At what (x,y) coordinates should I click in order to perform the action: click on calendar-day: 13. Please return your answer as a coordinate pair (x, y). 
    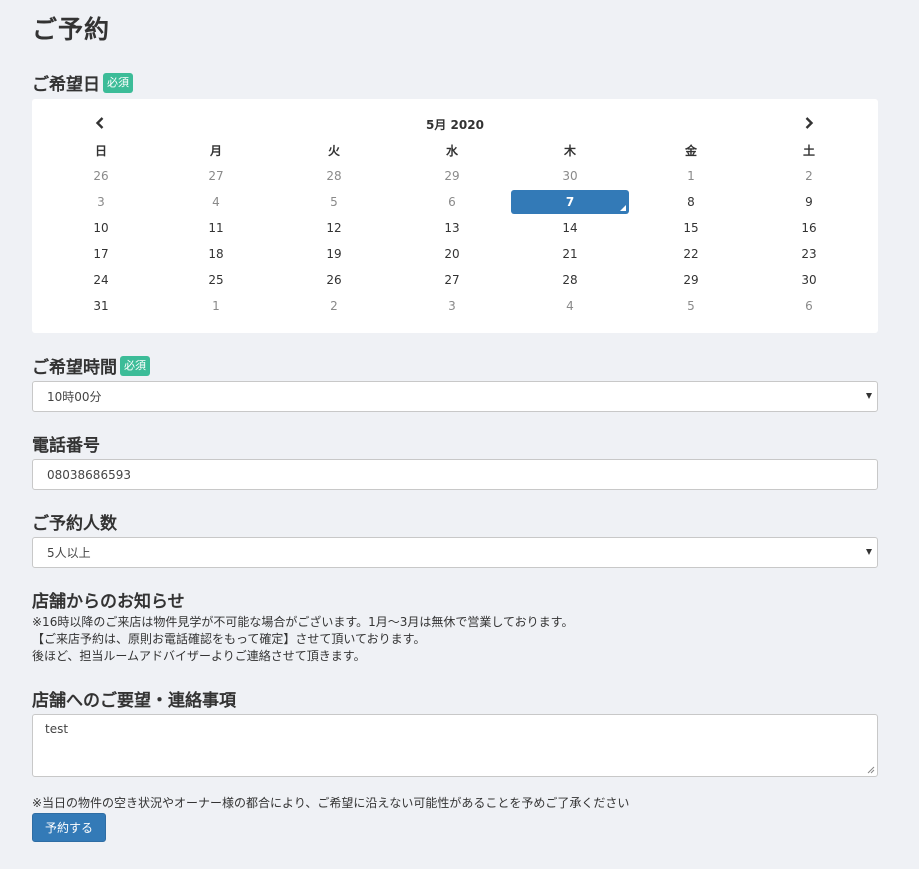
    Looking at the image, I should click on (452, 228).